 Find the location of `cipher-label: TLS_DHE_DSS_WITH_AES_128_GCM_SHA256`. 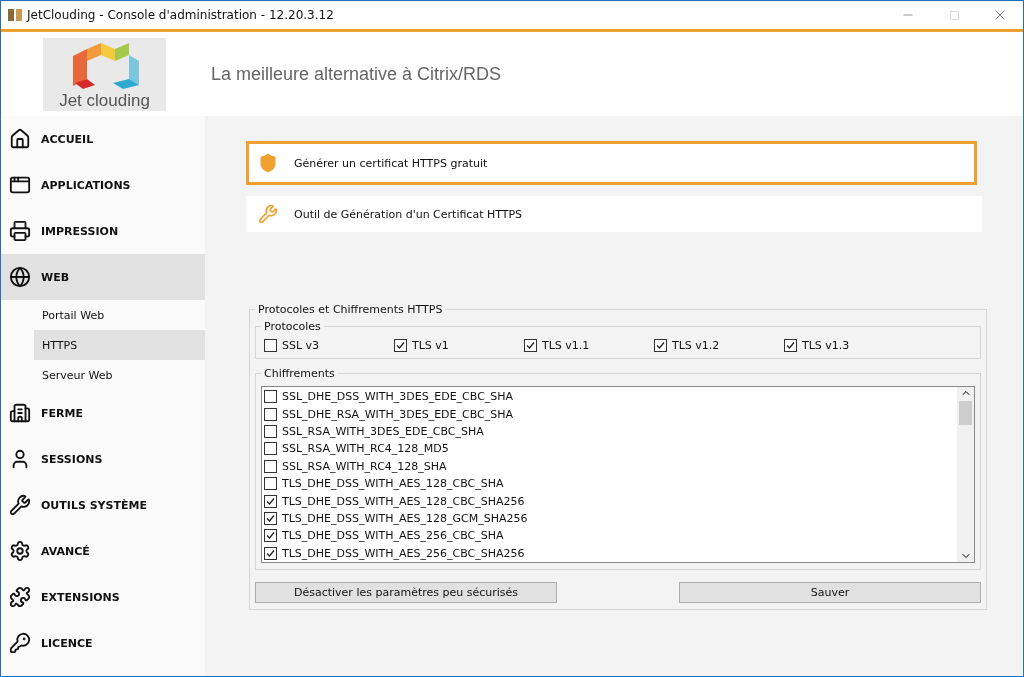

cipher-label: TLS_DHE_DSS_WITH_AES_128_GCM_SHA256 is located at coordinates (405, 518).